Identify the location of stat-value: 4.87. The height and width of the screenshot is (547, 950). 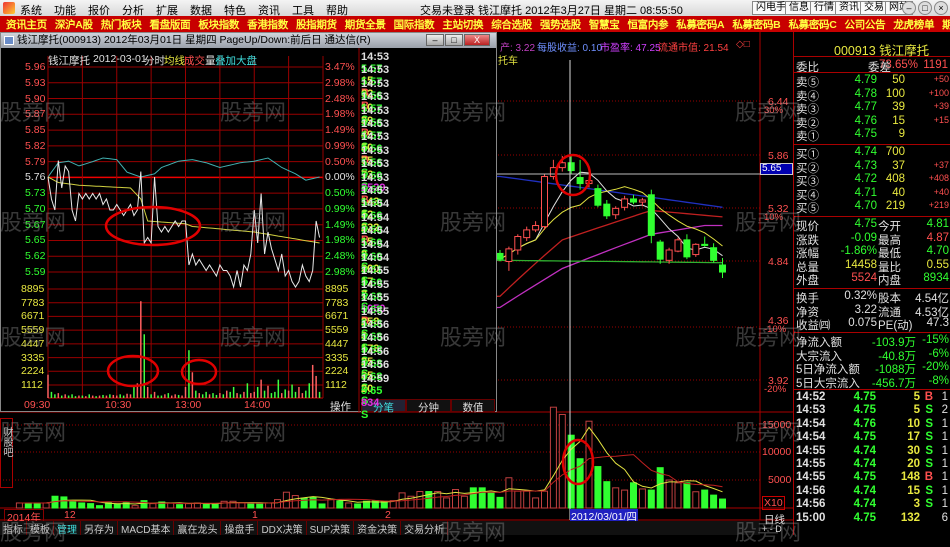
(937, 237).